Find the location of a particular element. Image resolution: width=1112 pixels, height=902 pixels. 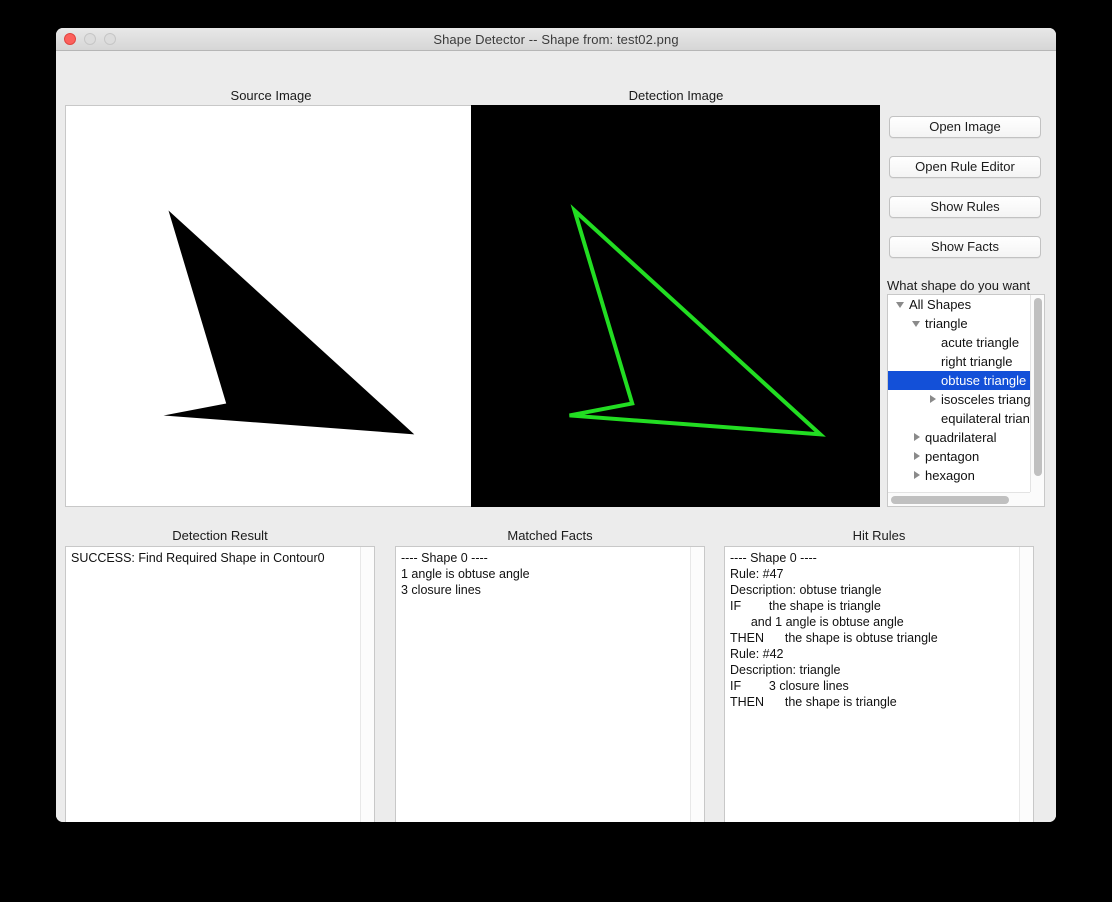

tree-item-obtuse-triangle: obtuse triangle is located at coordinates (959, 380).